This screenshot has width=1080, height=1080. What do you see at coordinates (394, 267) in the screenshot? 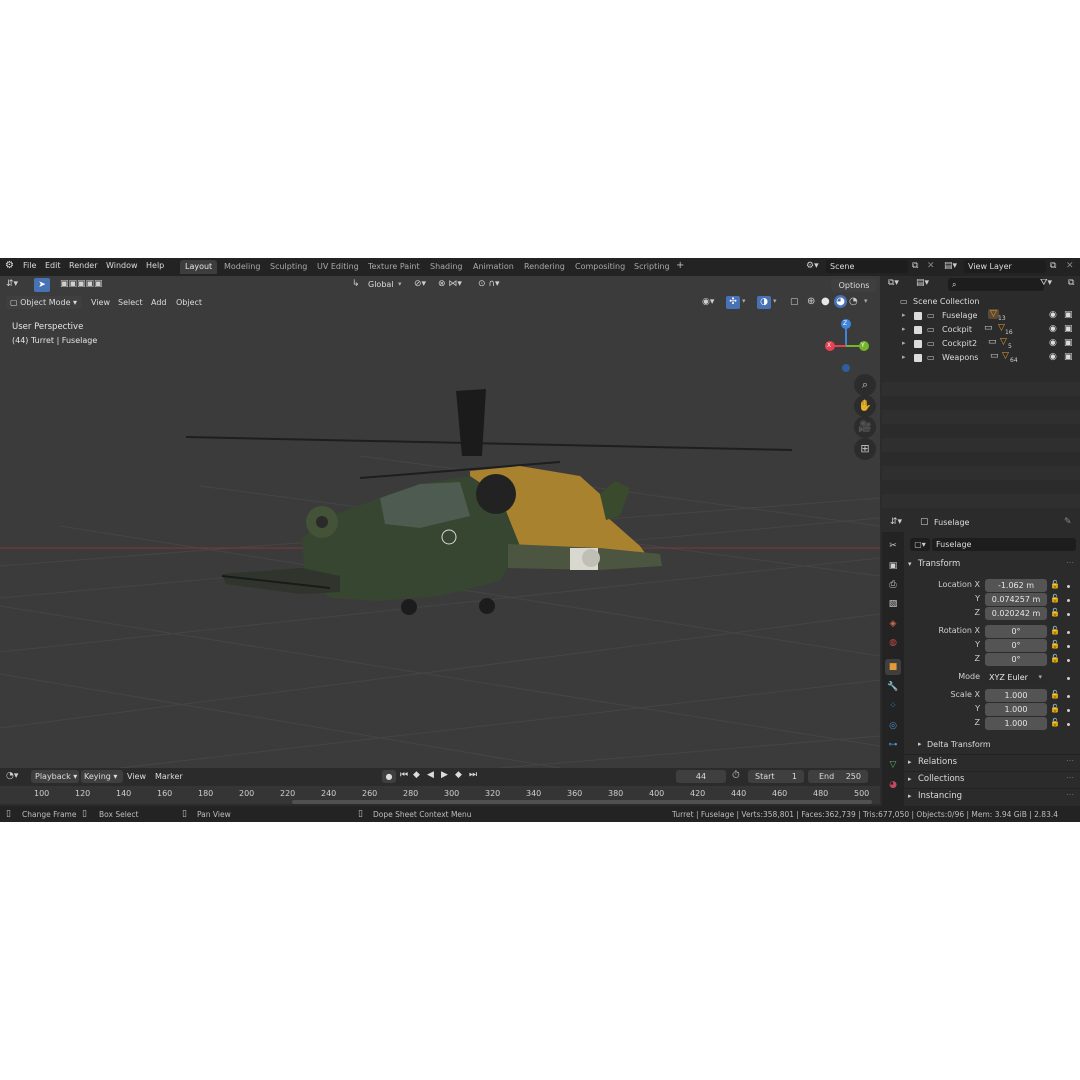
I see `tab-texture-paint: Texture Paint` at bounding box center [394, 267].